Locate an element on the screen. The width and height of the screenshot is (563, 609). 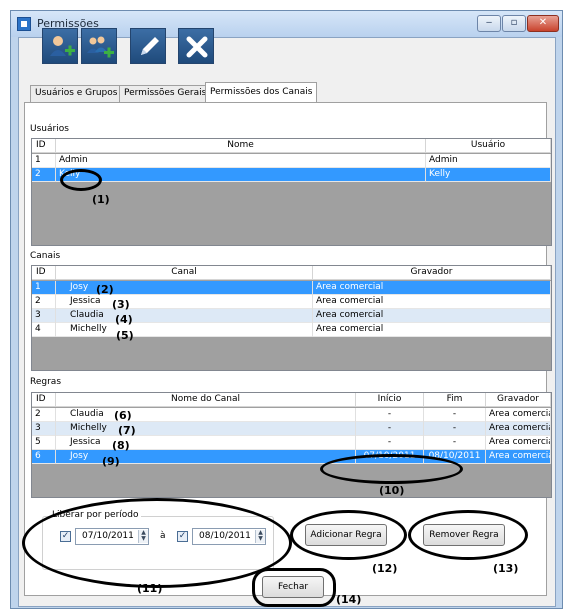
grid-header: ID Canal Gravador is located at coordinates (291, 273).